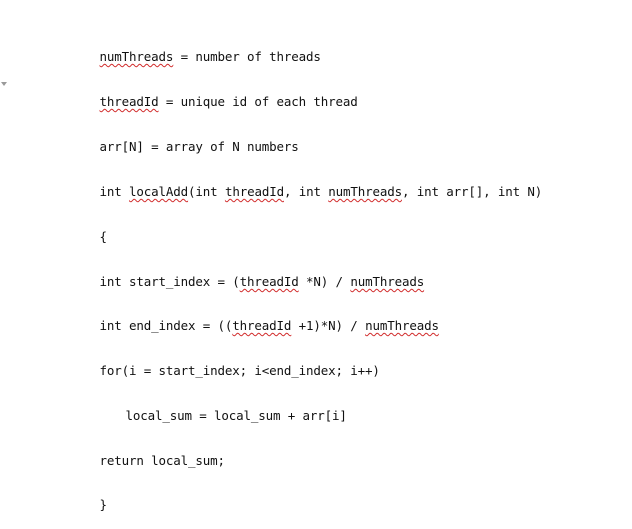 The image size is (632, 529). What do you see at coordinates (324, 281) in the screenshot?
I see `code-text: *N) /` at bounding box center [324, 281].